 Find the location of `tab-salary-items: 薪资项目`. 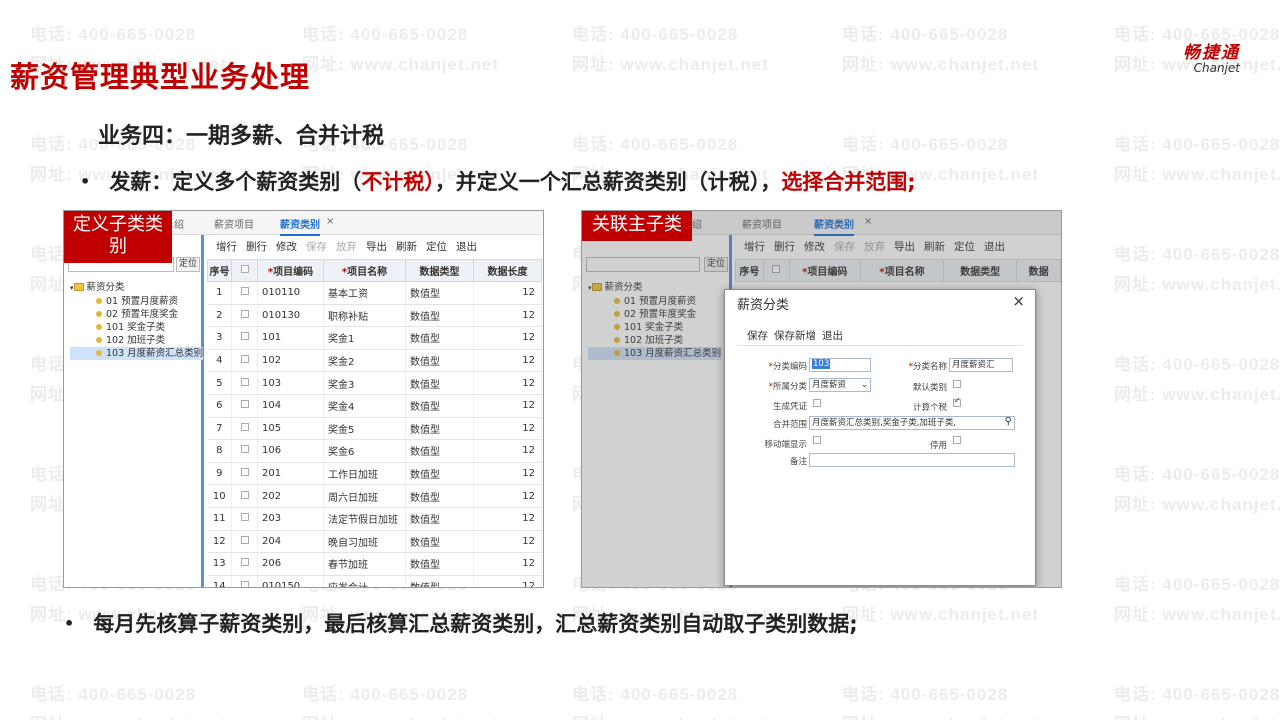

tab-salary-items: 薪资项目 is located at coordinates (234, 223).